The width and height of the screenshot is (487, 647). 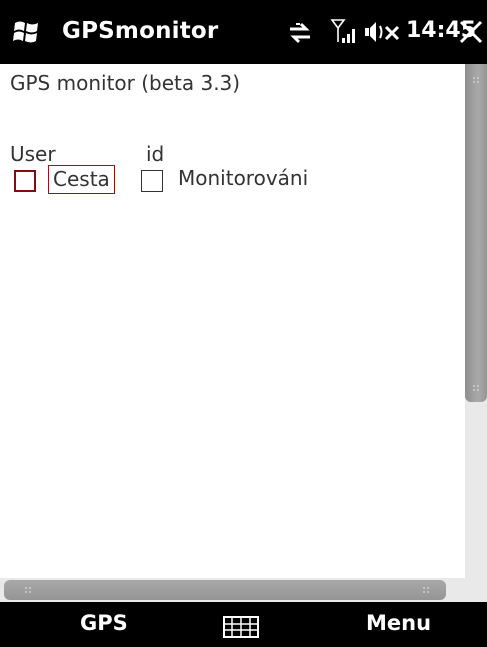 What do you see at coordinates (398, 623) in the screenshot?
I see `menu-softkey: Menu` at bounding box center [398, 623].